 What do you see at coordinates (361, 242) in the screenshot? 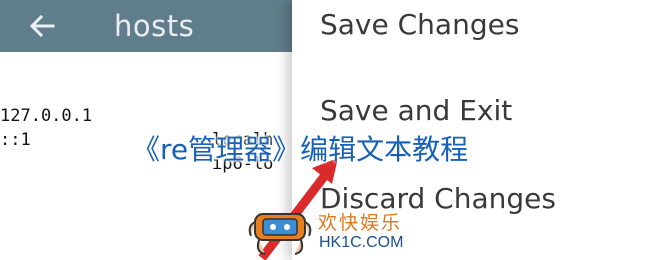
I see `watermark-url: HK1C.COM` at bounding box center [361, 242].